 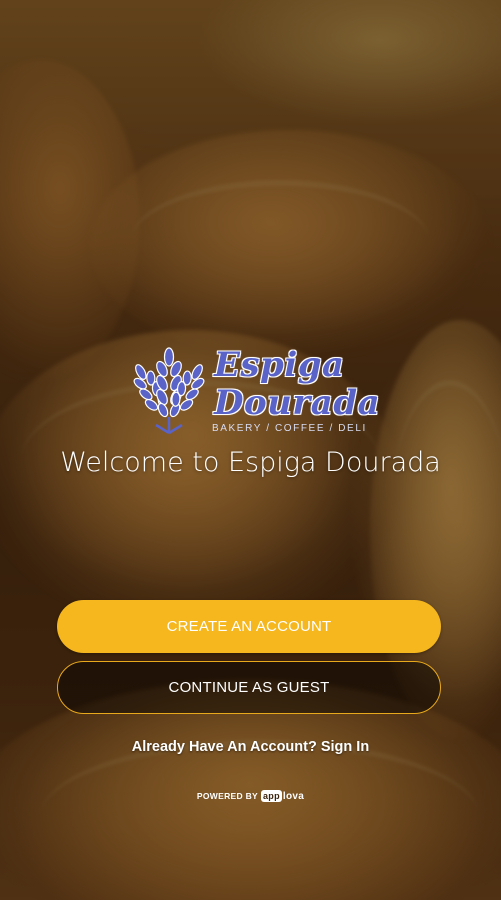 I want to click on brand-name-line2: Dourada, so click(x=297, y=403).